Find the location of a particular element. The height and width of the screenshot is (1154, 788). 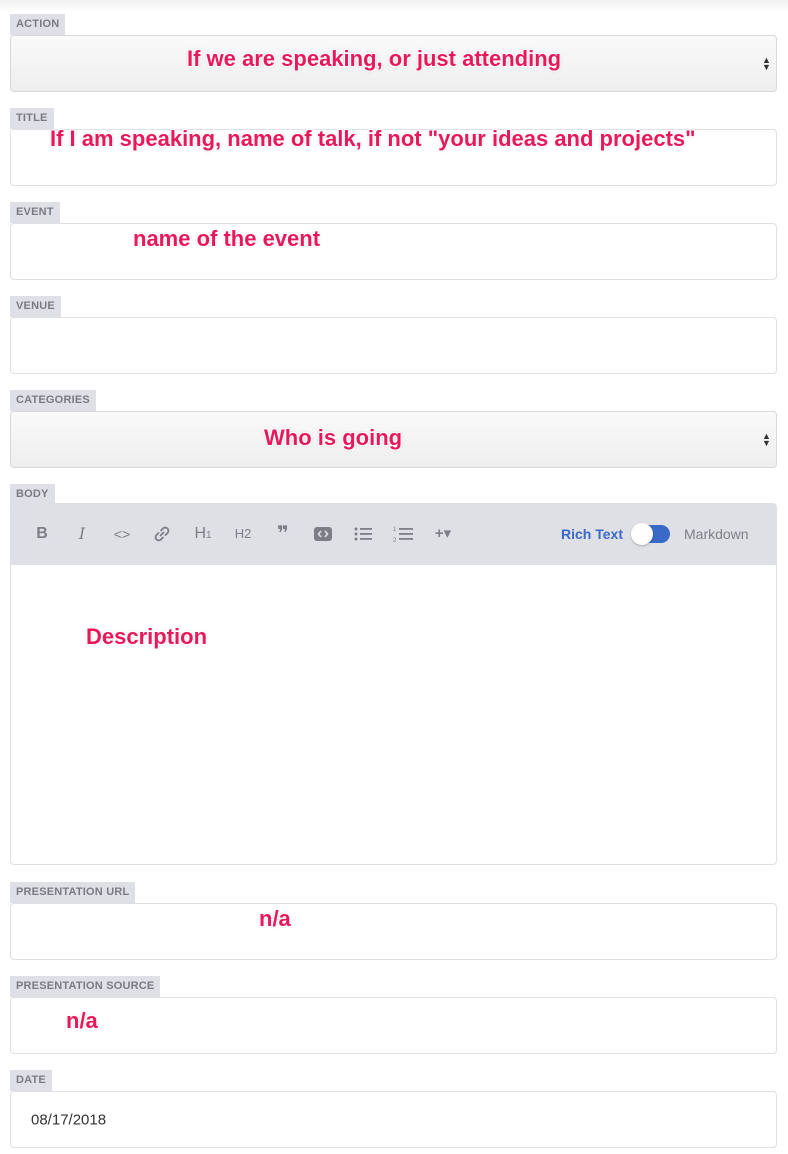

date-label: DATE is located at coordinates (31, 1080).